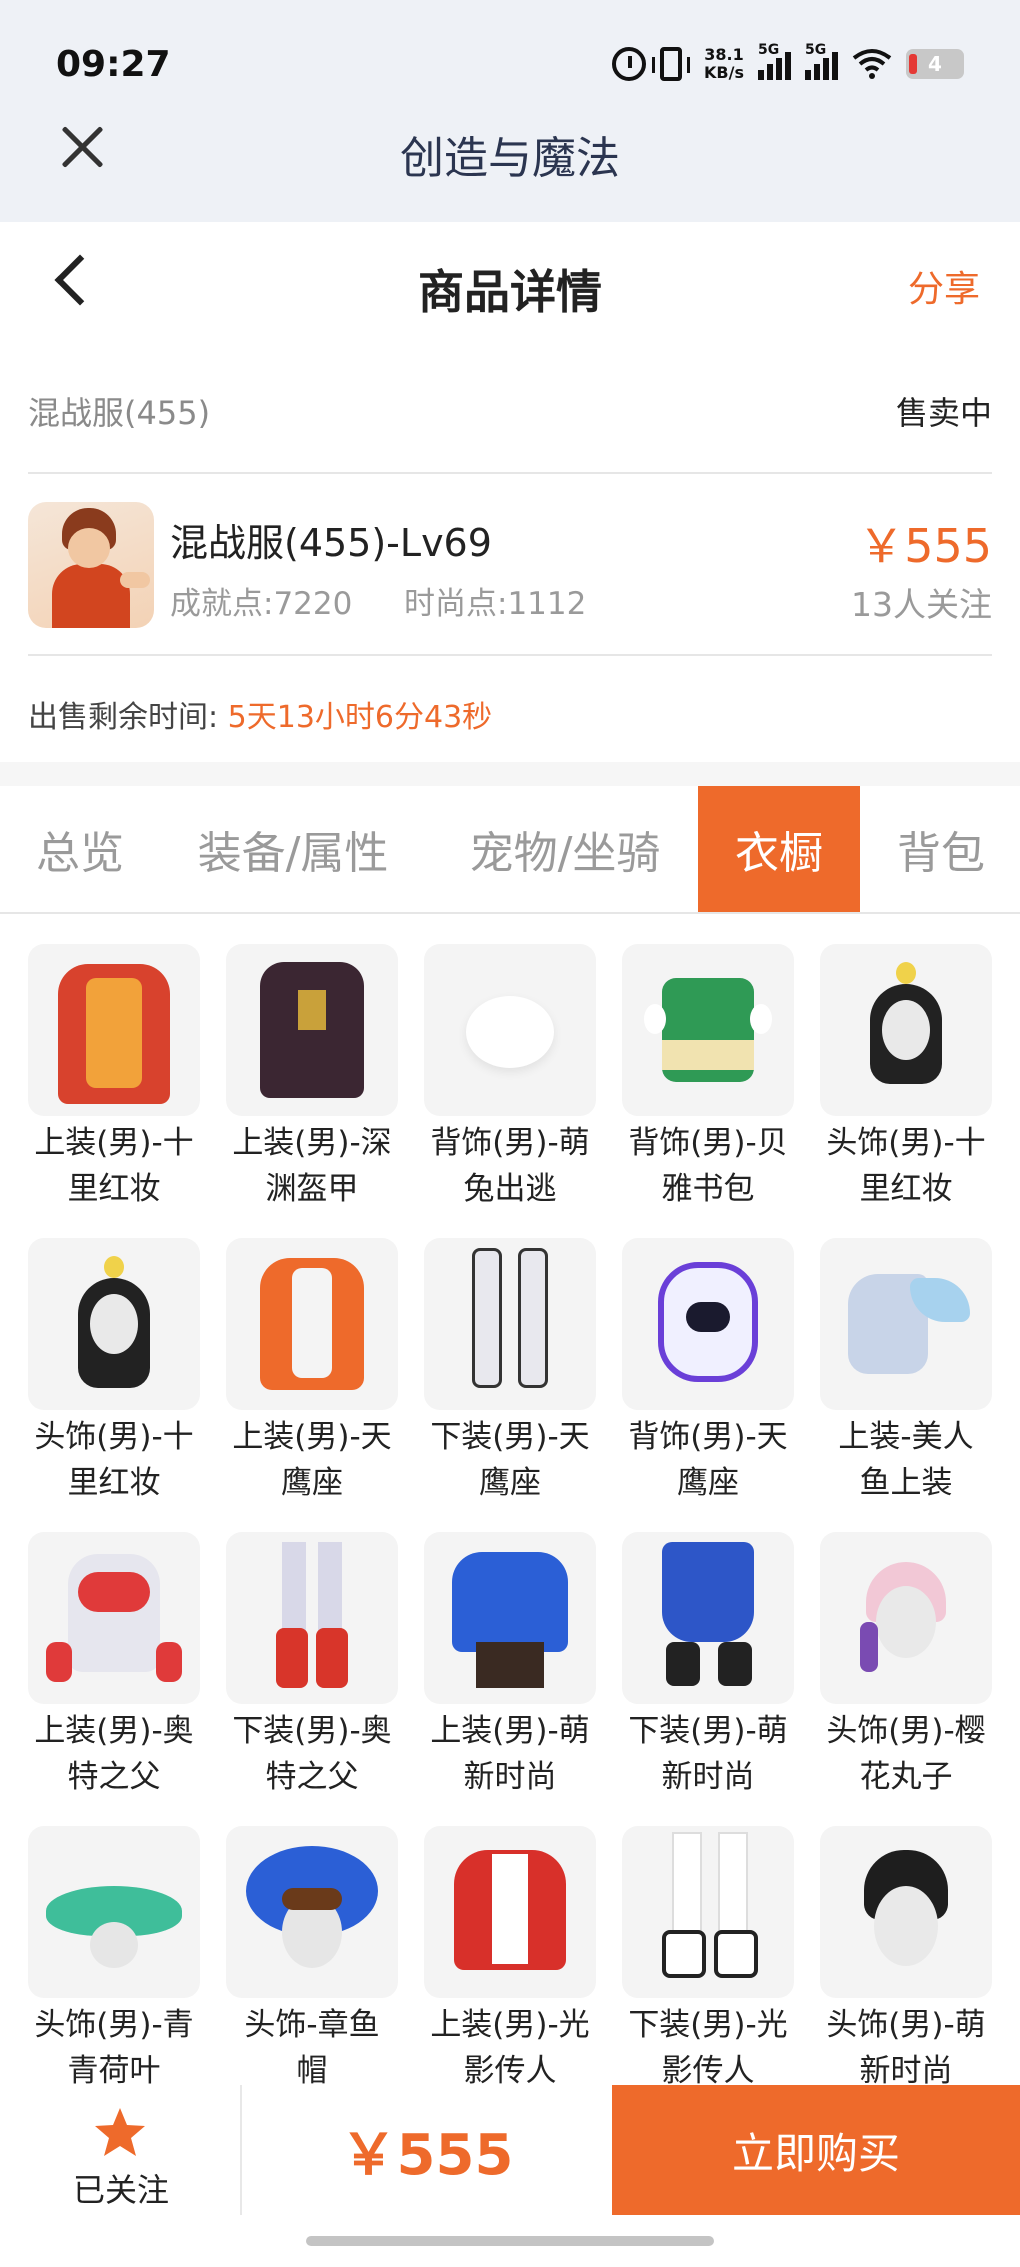 The width and height of the screenshot is (1020, 2267). I want to click on follower-count: 13人关注, so click(921, 604).